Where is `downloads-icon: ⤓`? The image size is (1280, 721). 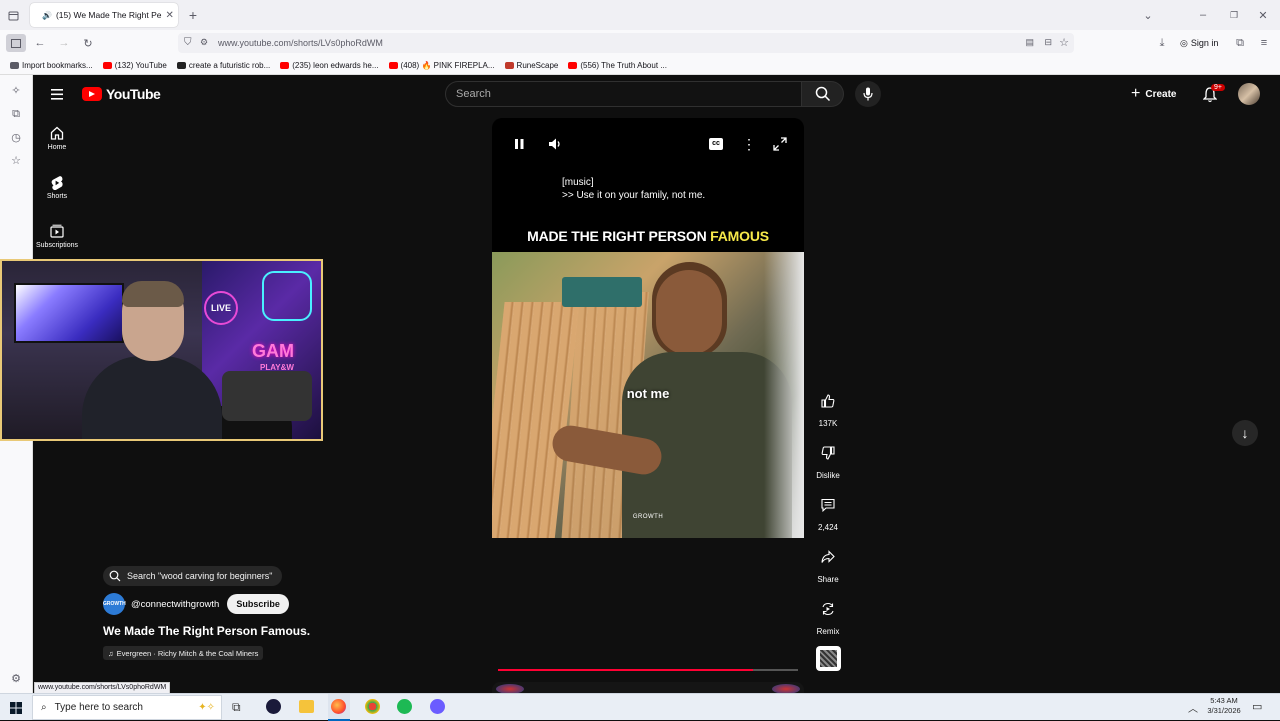 downloads-icon: ⤓ is located at coordinates (1162, 43).